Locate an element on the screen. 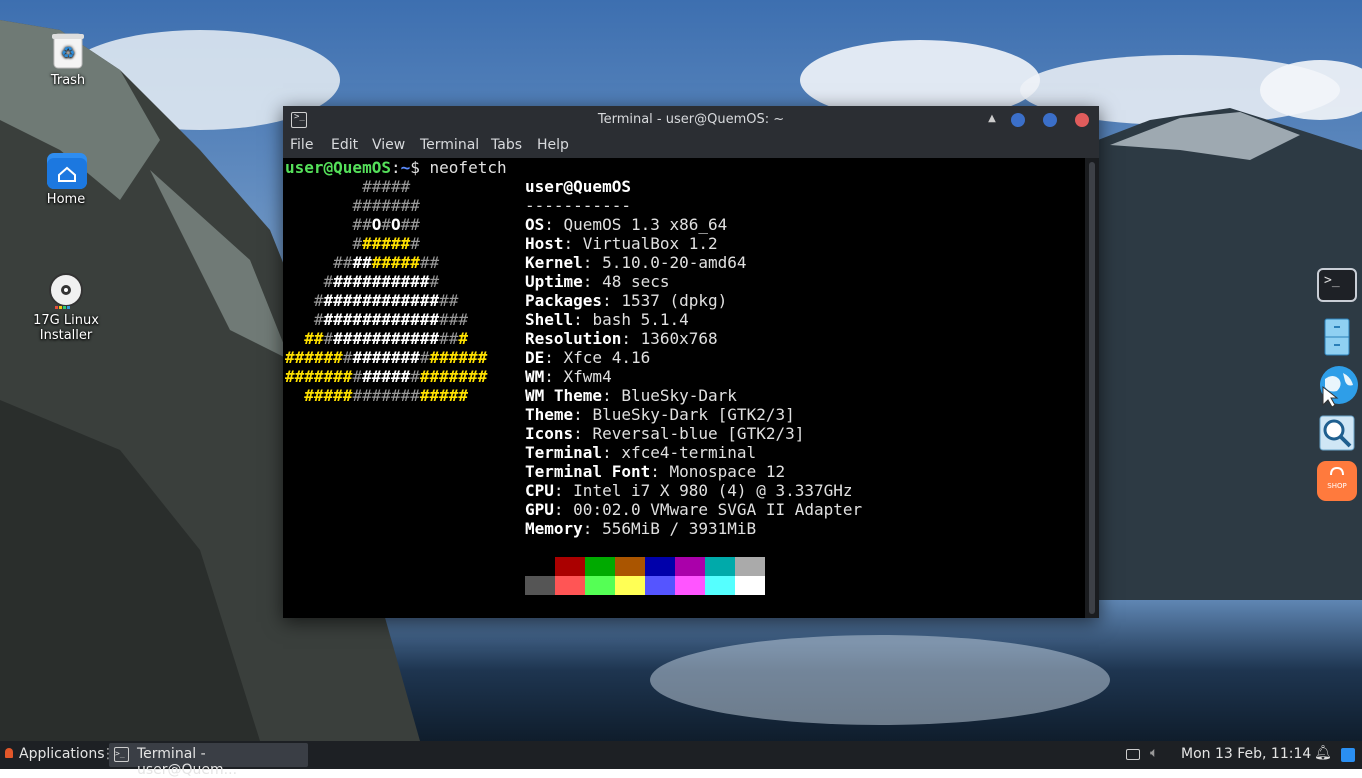 The height and width of the screenshot is (778, 1362). info-key: OS is located at coordinates (535, 224).